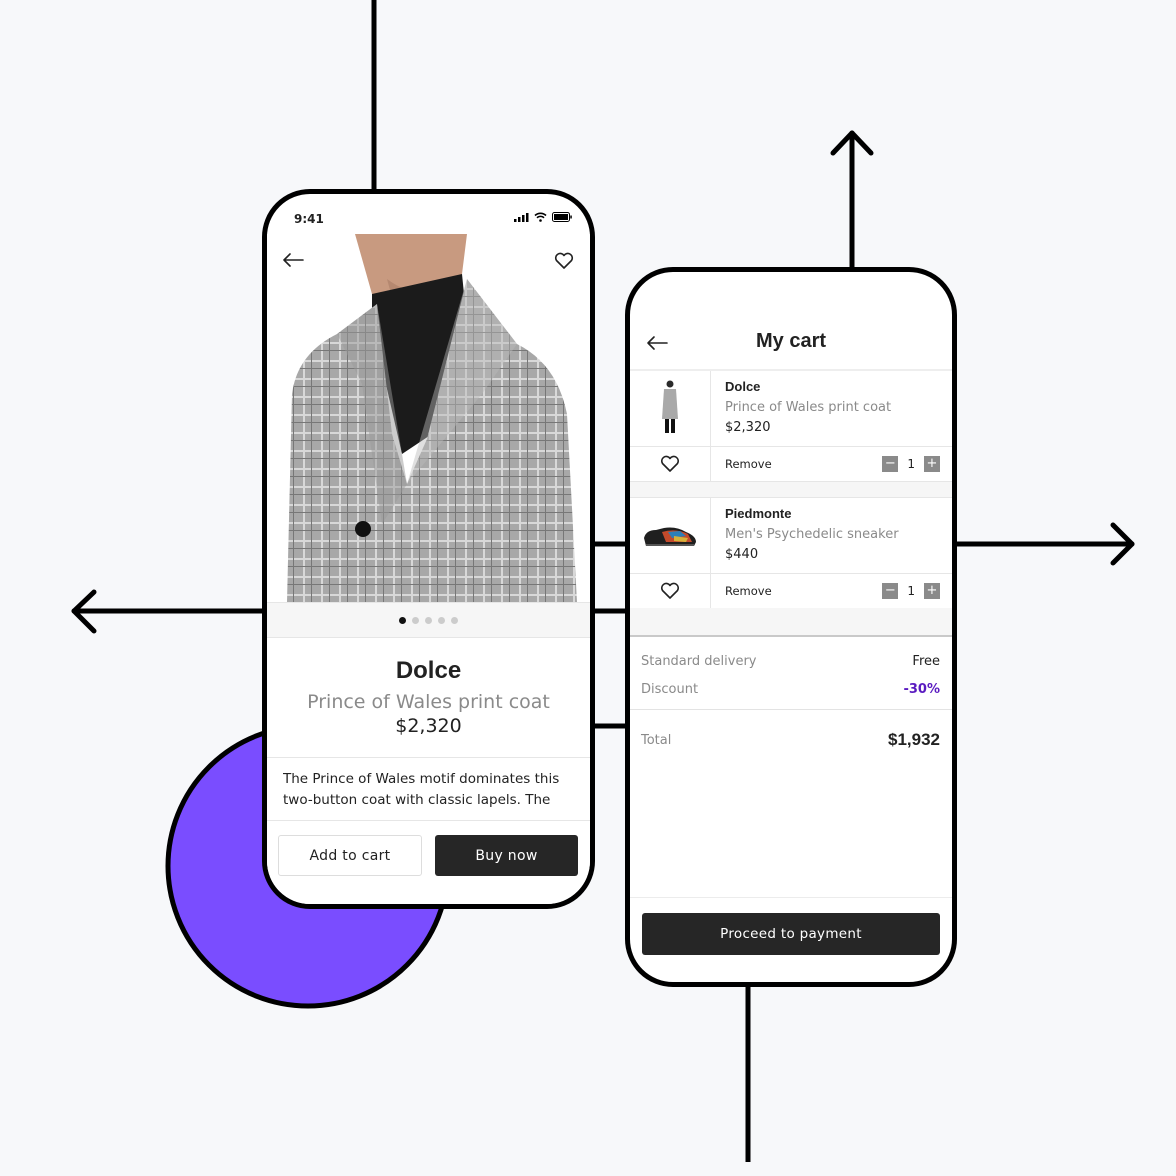  I want to click on image-carousel-indicator, so click(428, 620).